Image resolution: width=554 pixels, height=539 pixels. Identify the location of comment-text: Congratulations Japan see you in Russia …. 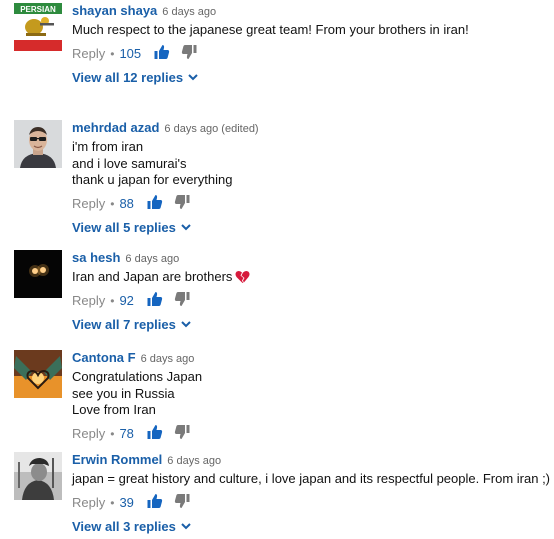
(313, 394).